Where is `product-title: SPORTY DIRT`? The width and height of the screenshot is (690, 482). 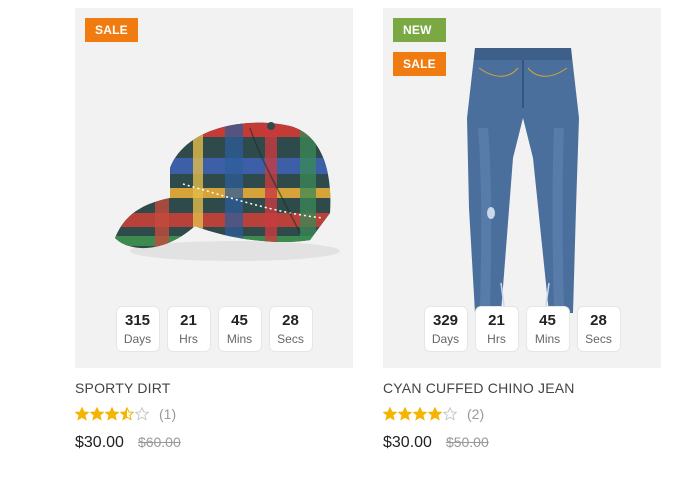 product-title: SPORTY DIRT is located at coordinates (214, 388).